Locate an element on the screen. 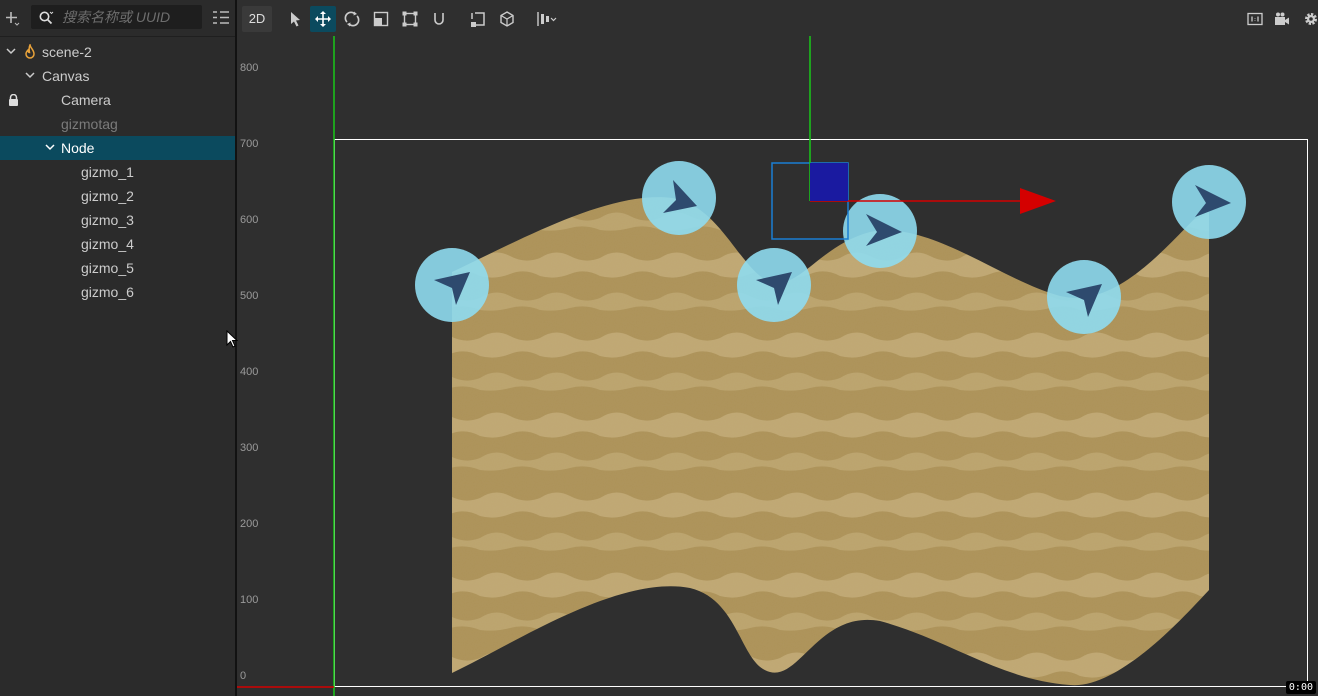 The image size is (1318, 696). scale-tool-button is located at coordinates (381, 19).